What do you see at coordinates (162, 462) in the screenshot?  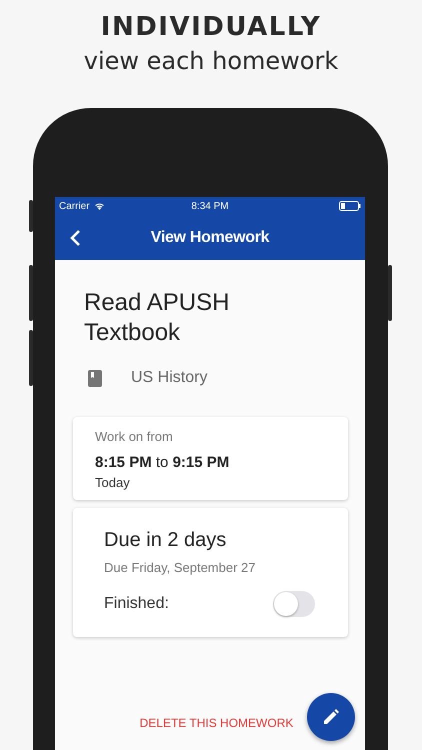 I see `work-time-range: 8:15 PM to 9:15 PM` at bounding box center [162, 462].